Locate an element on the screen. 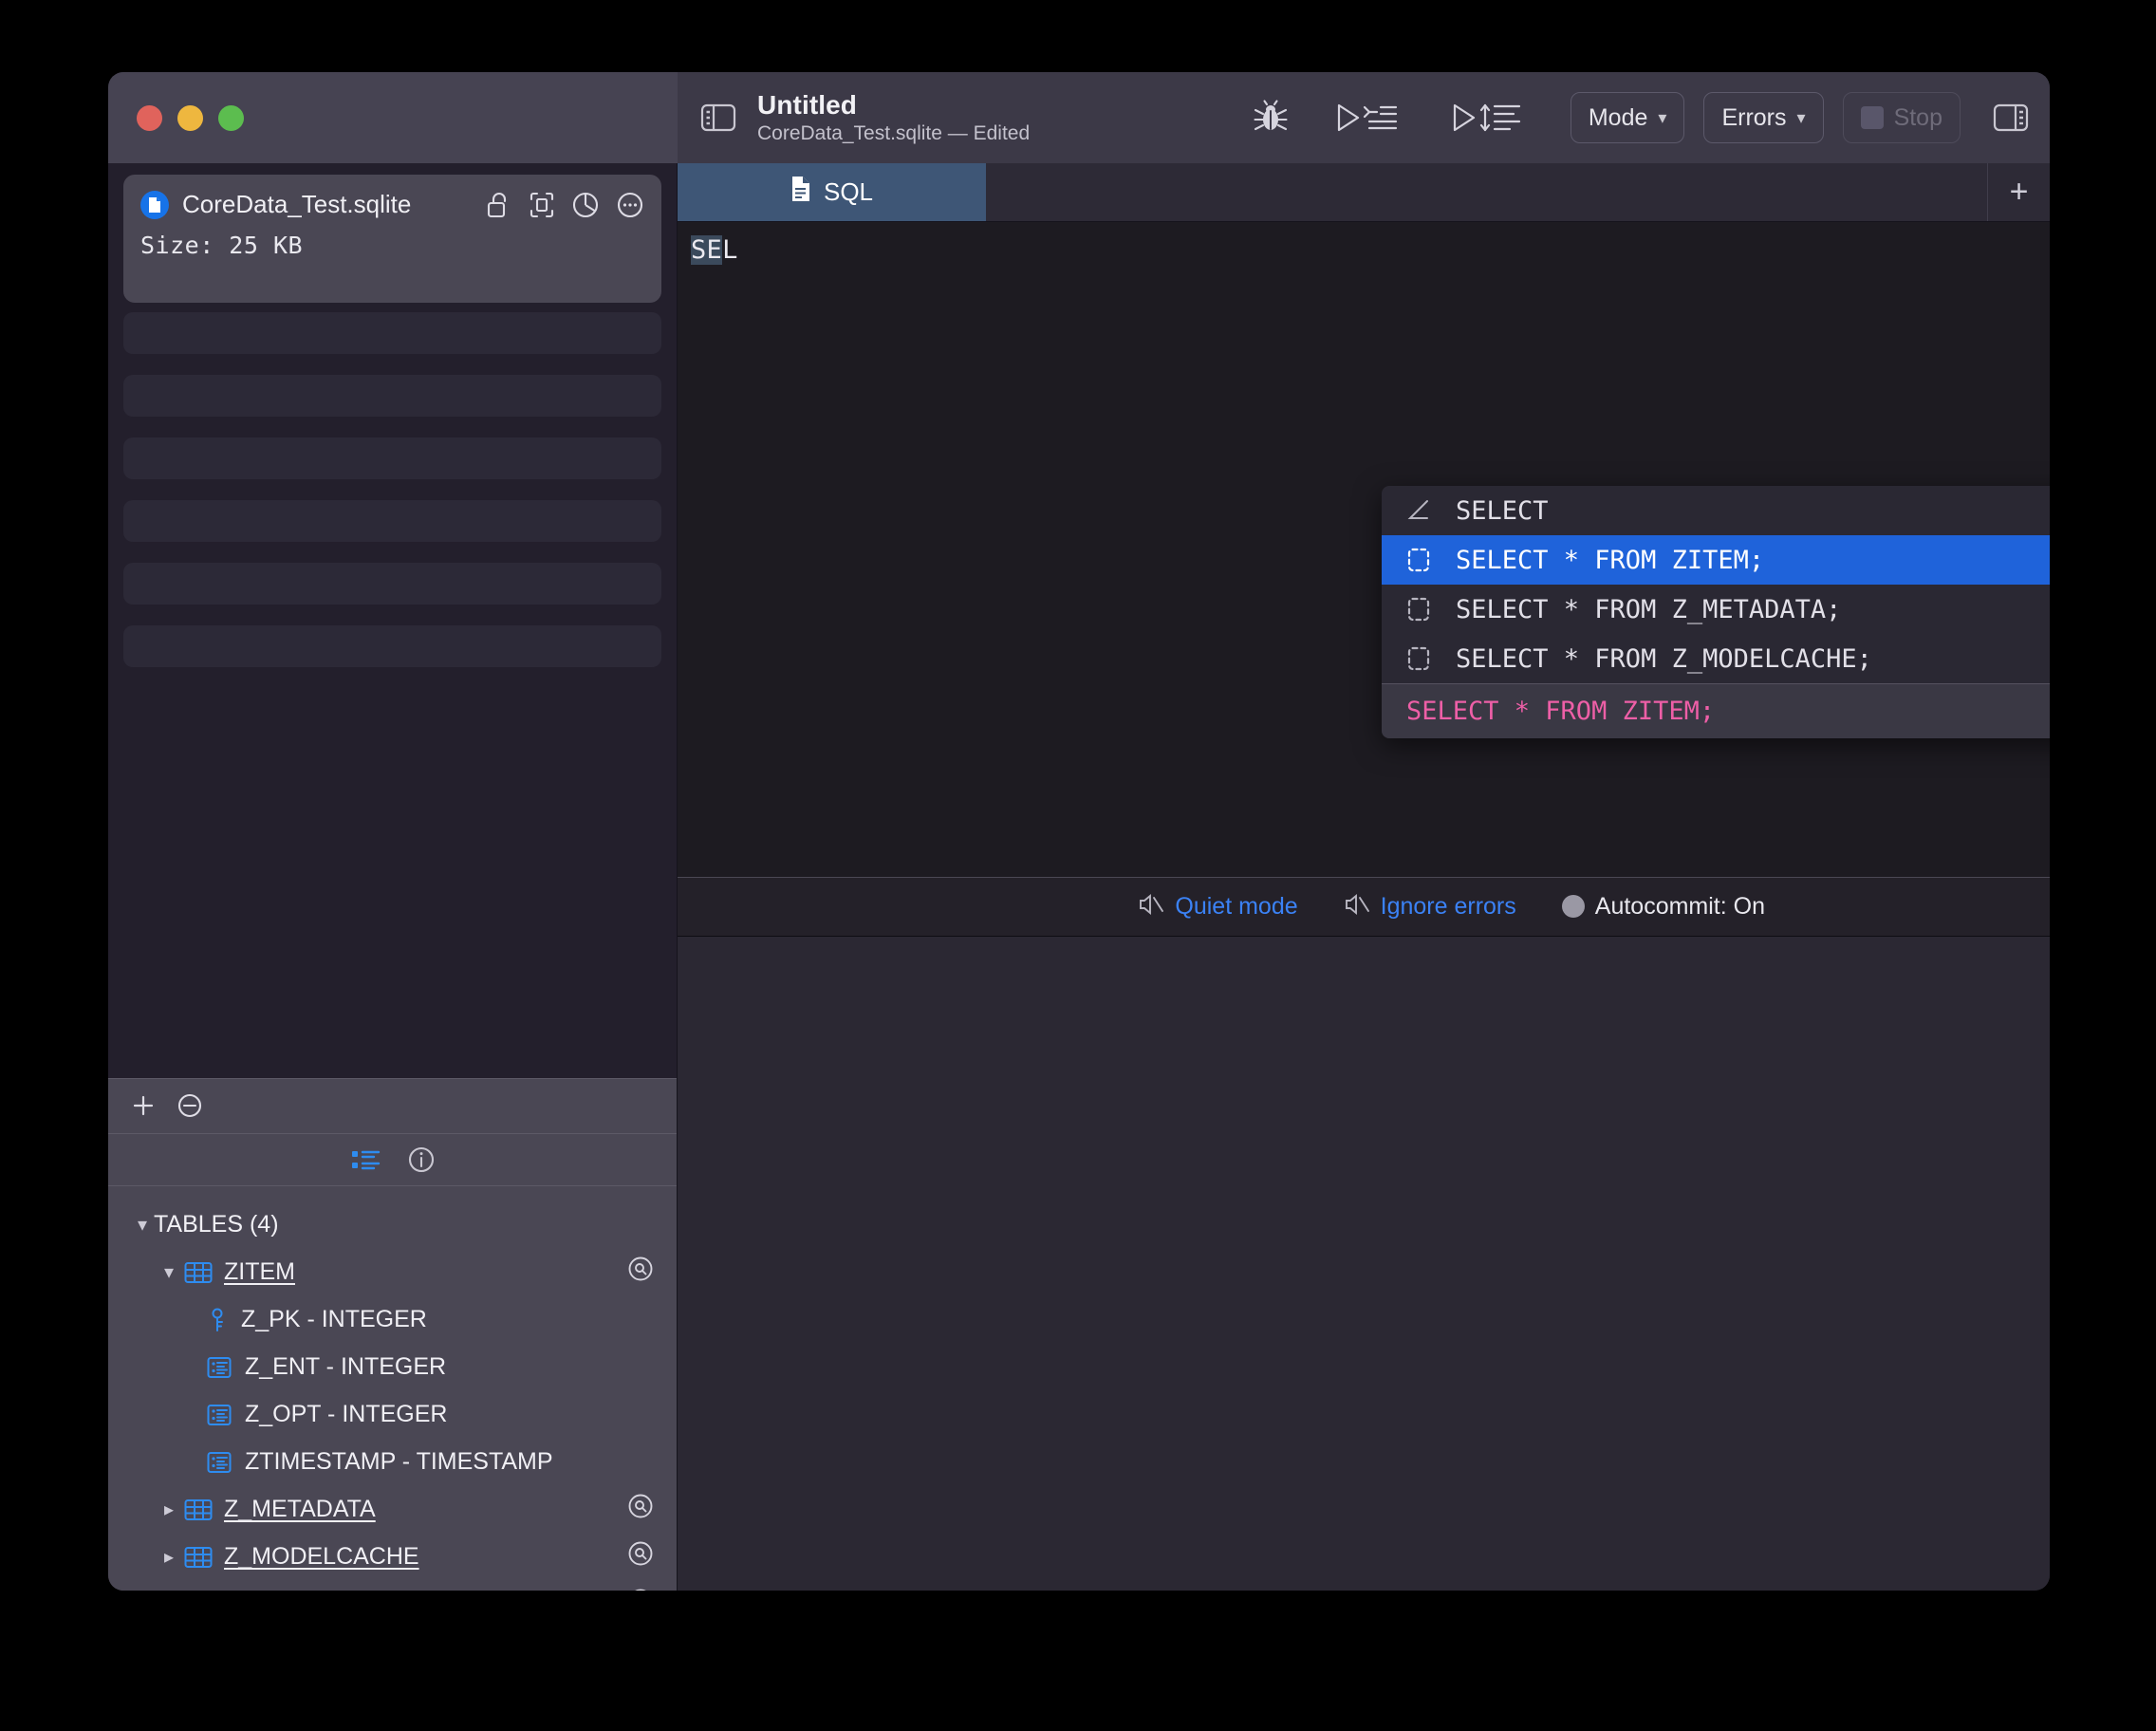  stop-button: Stop is located at coordinates (1901, 117).